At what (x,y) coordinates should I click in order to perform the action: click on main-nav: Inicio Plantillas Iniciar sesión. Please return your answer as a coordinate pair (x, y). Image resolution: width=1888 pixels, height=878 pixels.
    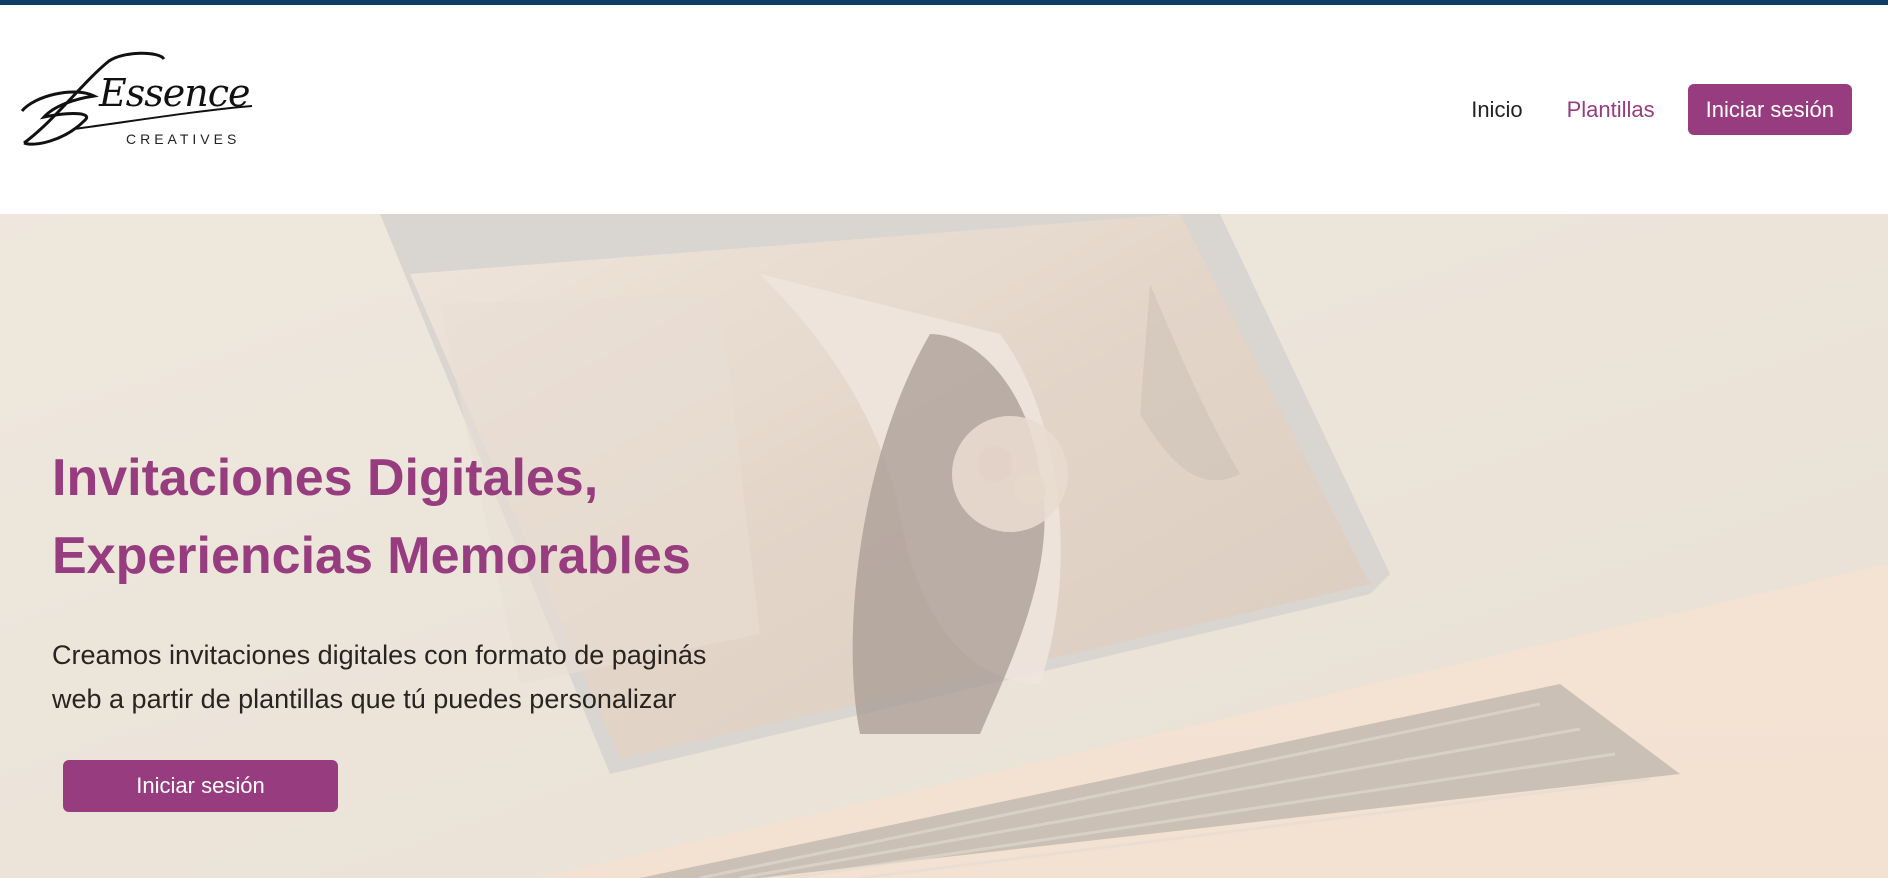
    Looking at the image, I should click on (1650, 109).